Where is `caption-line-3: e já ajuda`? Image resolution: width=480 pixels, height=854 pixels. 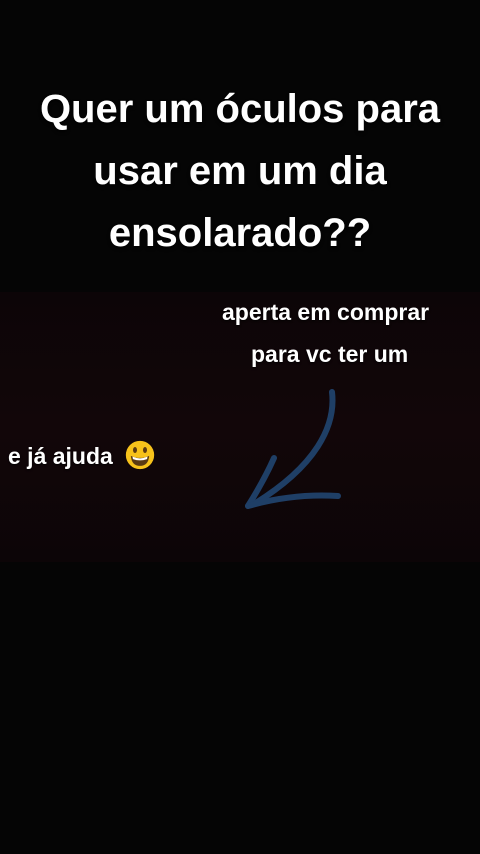 caption-line-3: e já ajuda is located at coordinates (60, 456).